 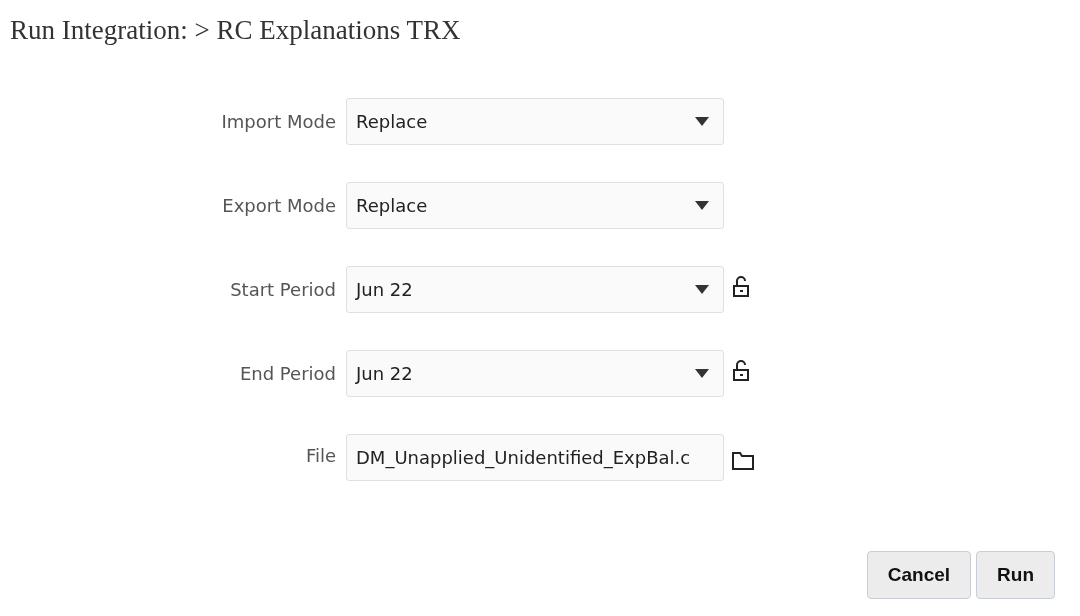 I want to click on field-label: Start Period, so click(x=283, y=290).